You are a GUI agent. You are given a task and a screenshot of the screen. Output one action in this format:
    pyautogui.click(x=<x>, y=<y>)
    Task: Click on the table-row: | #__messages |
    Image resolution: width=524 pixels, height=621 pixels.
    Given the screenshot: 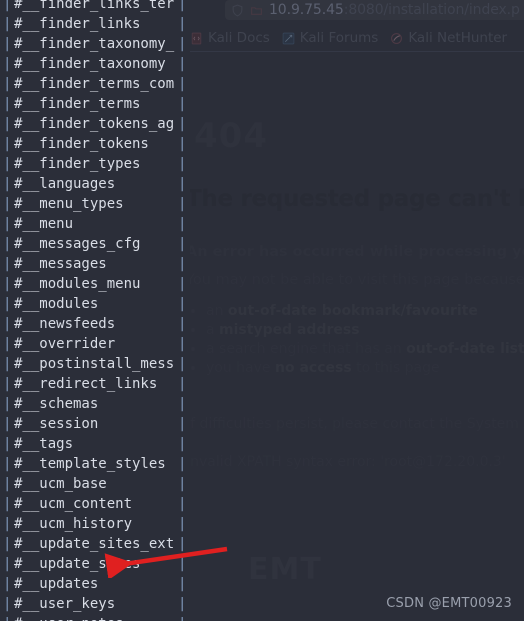 What is the action you would take?
    pyautogui.click(x=95, y=264)
    